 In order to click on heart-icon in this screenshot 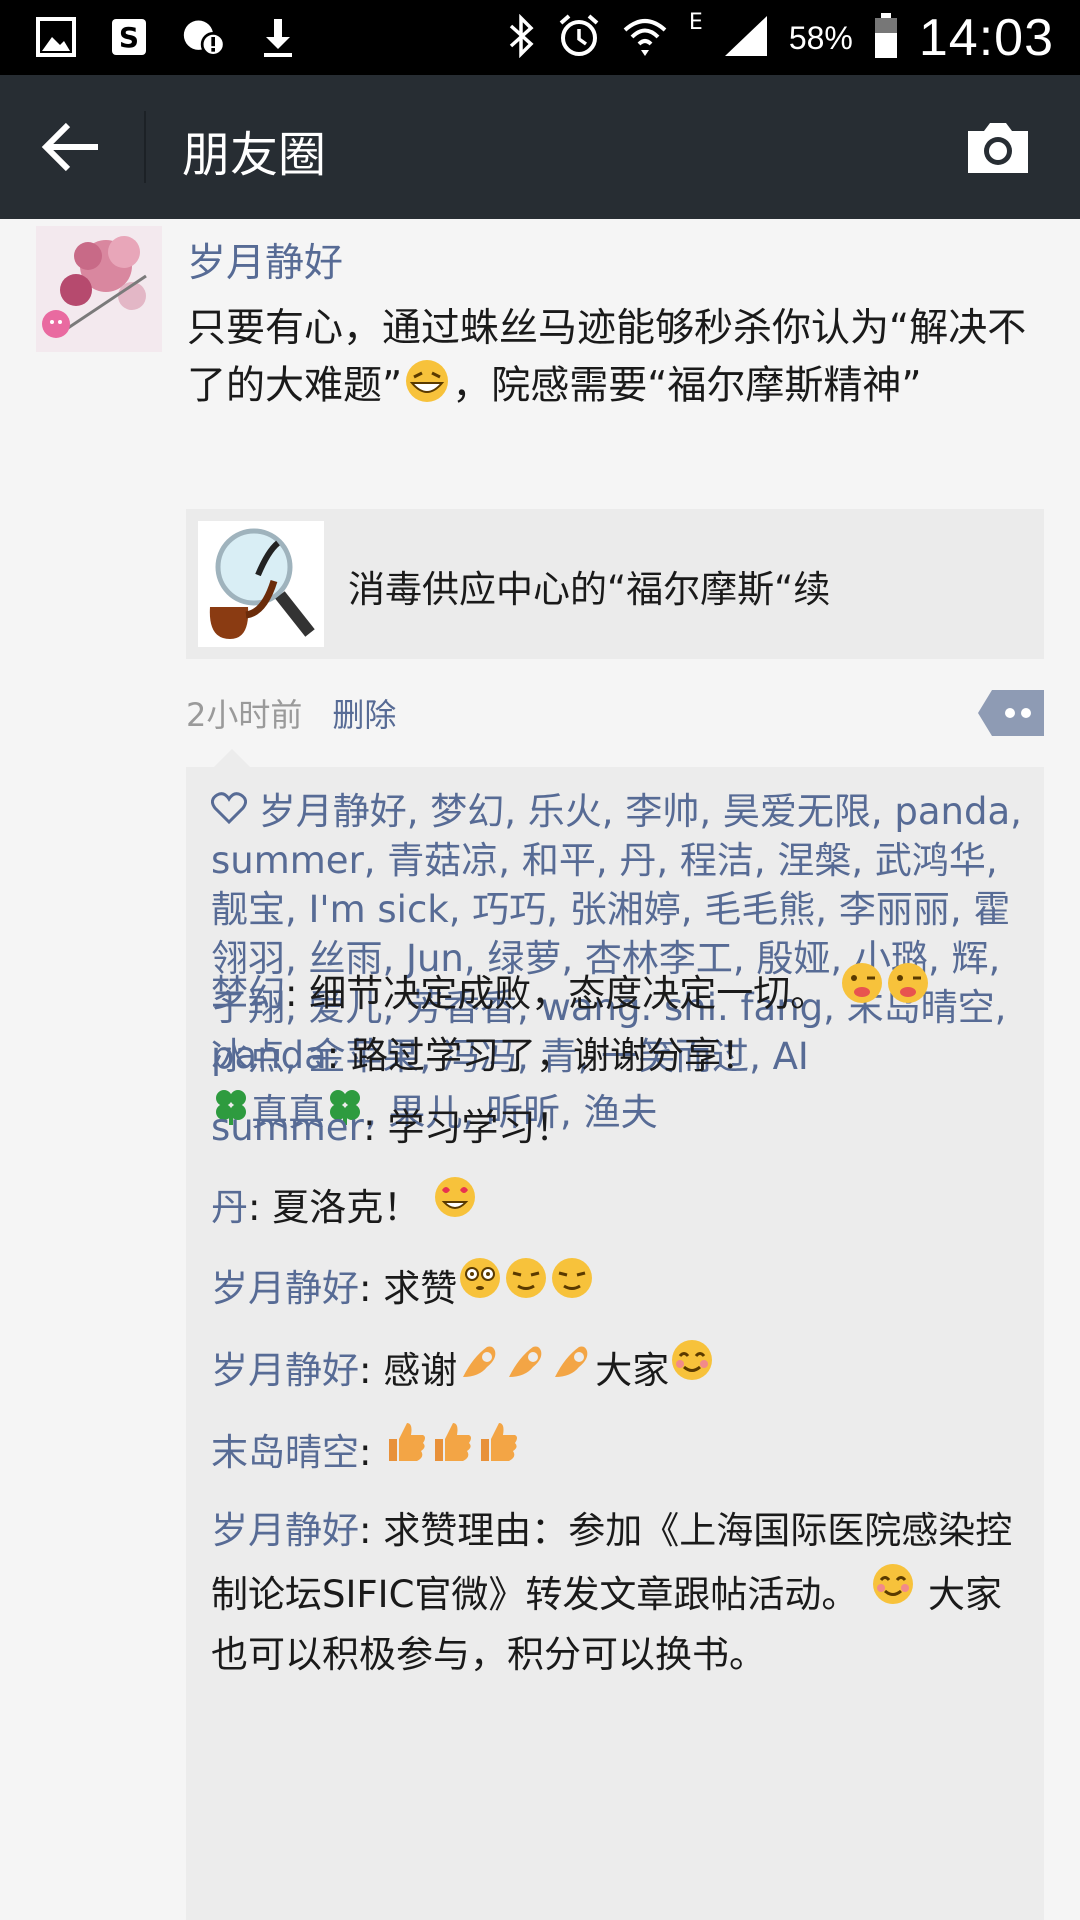, I will do `click(229, 811)`.